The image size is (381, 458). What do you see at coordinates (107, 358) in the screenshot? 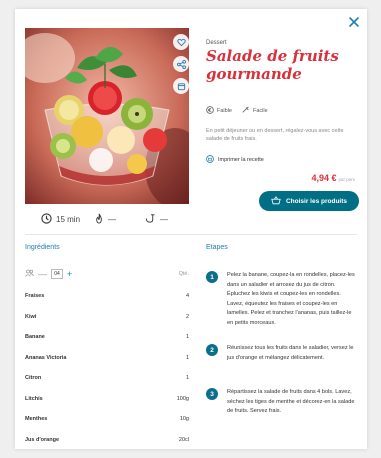
I see `ingredient-row: Ananas Victoria 1` at bounding box center [107, 358].